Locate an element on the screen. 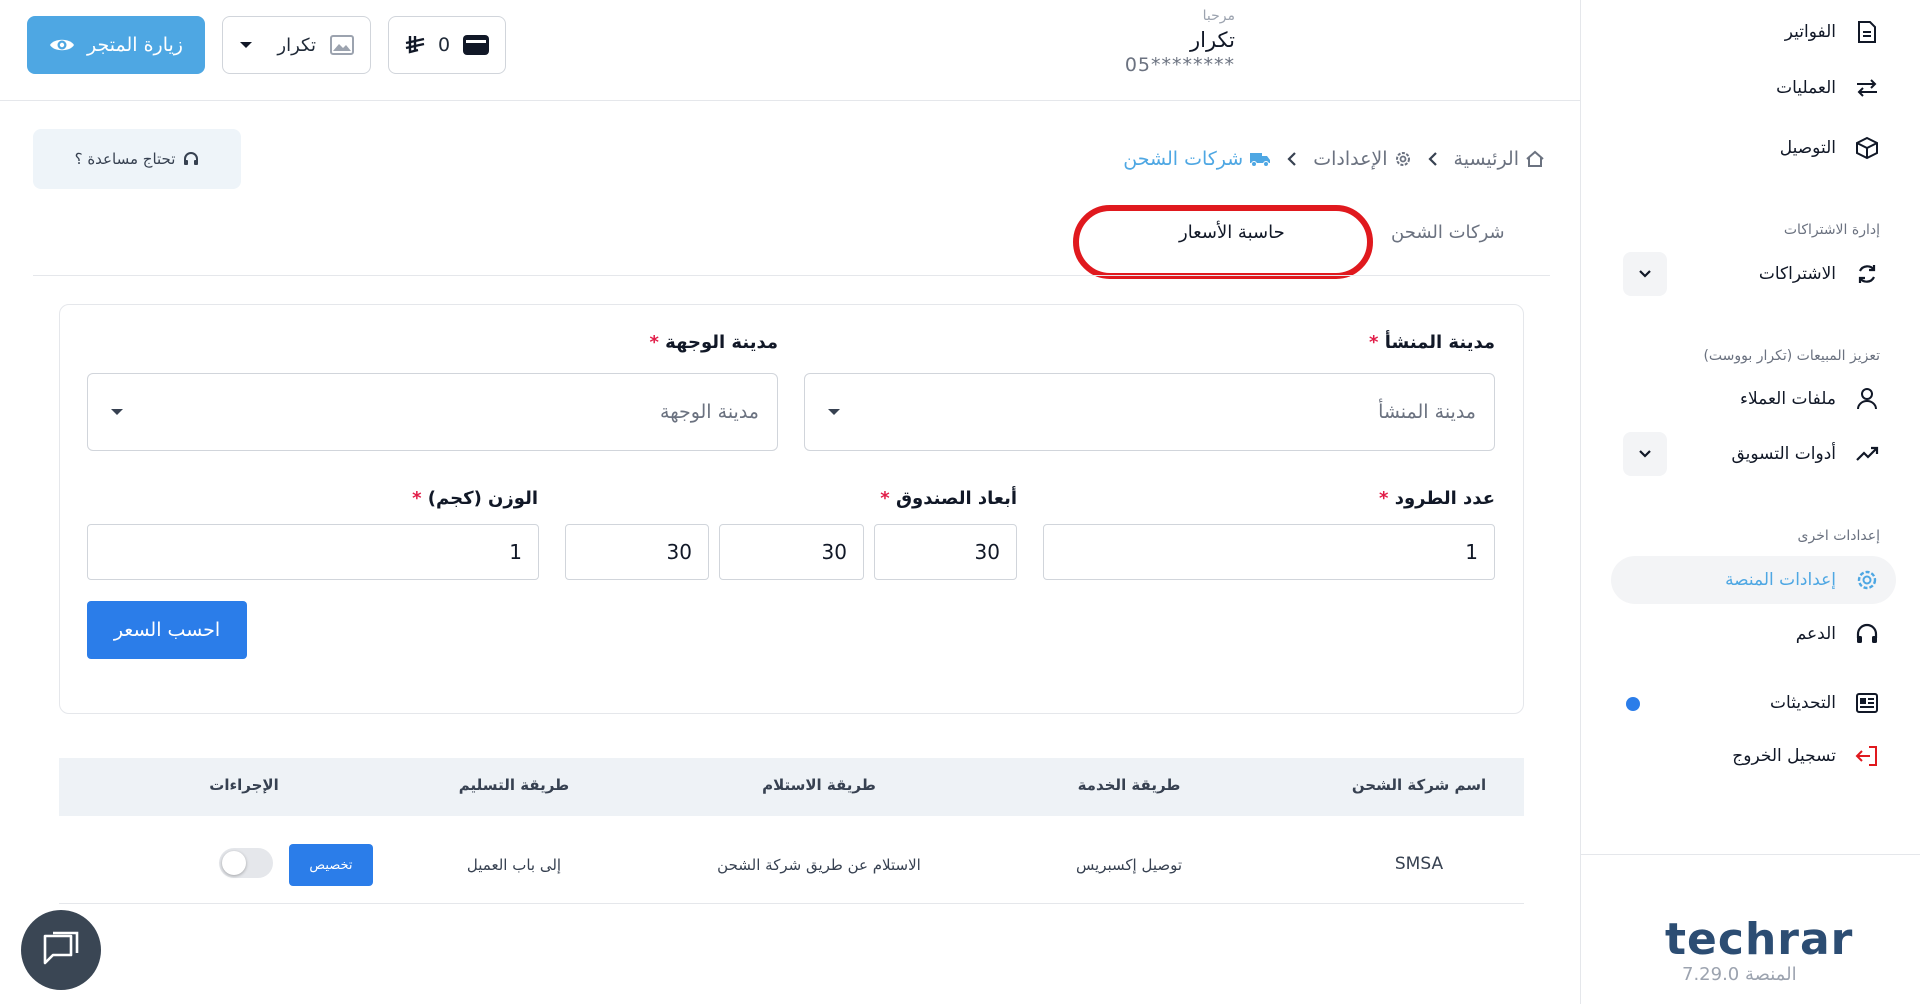  document-icon is located at coordinates (1867, 32).